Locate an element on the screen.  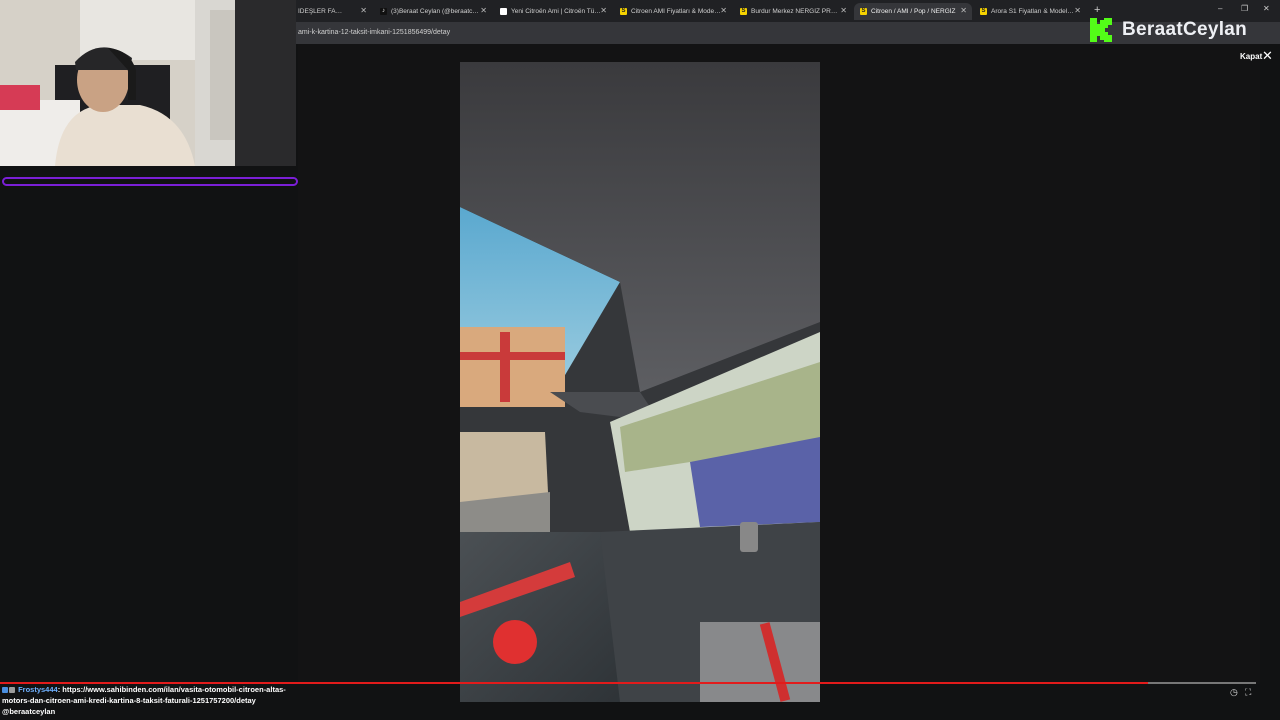
streamer-brand: BeraatCeylan is located at coordinates (1168, 30).